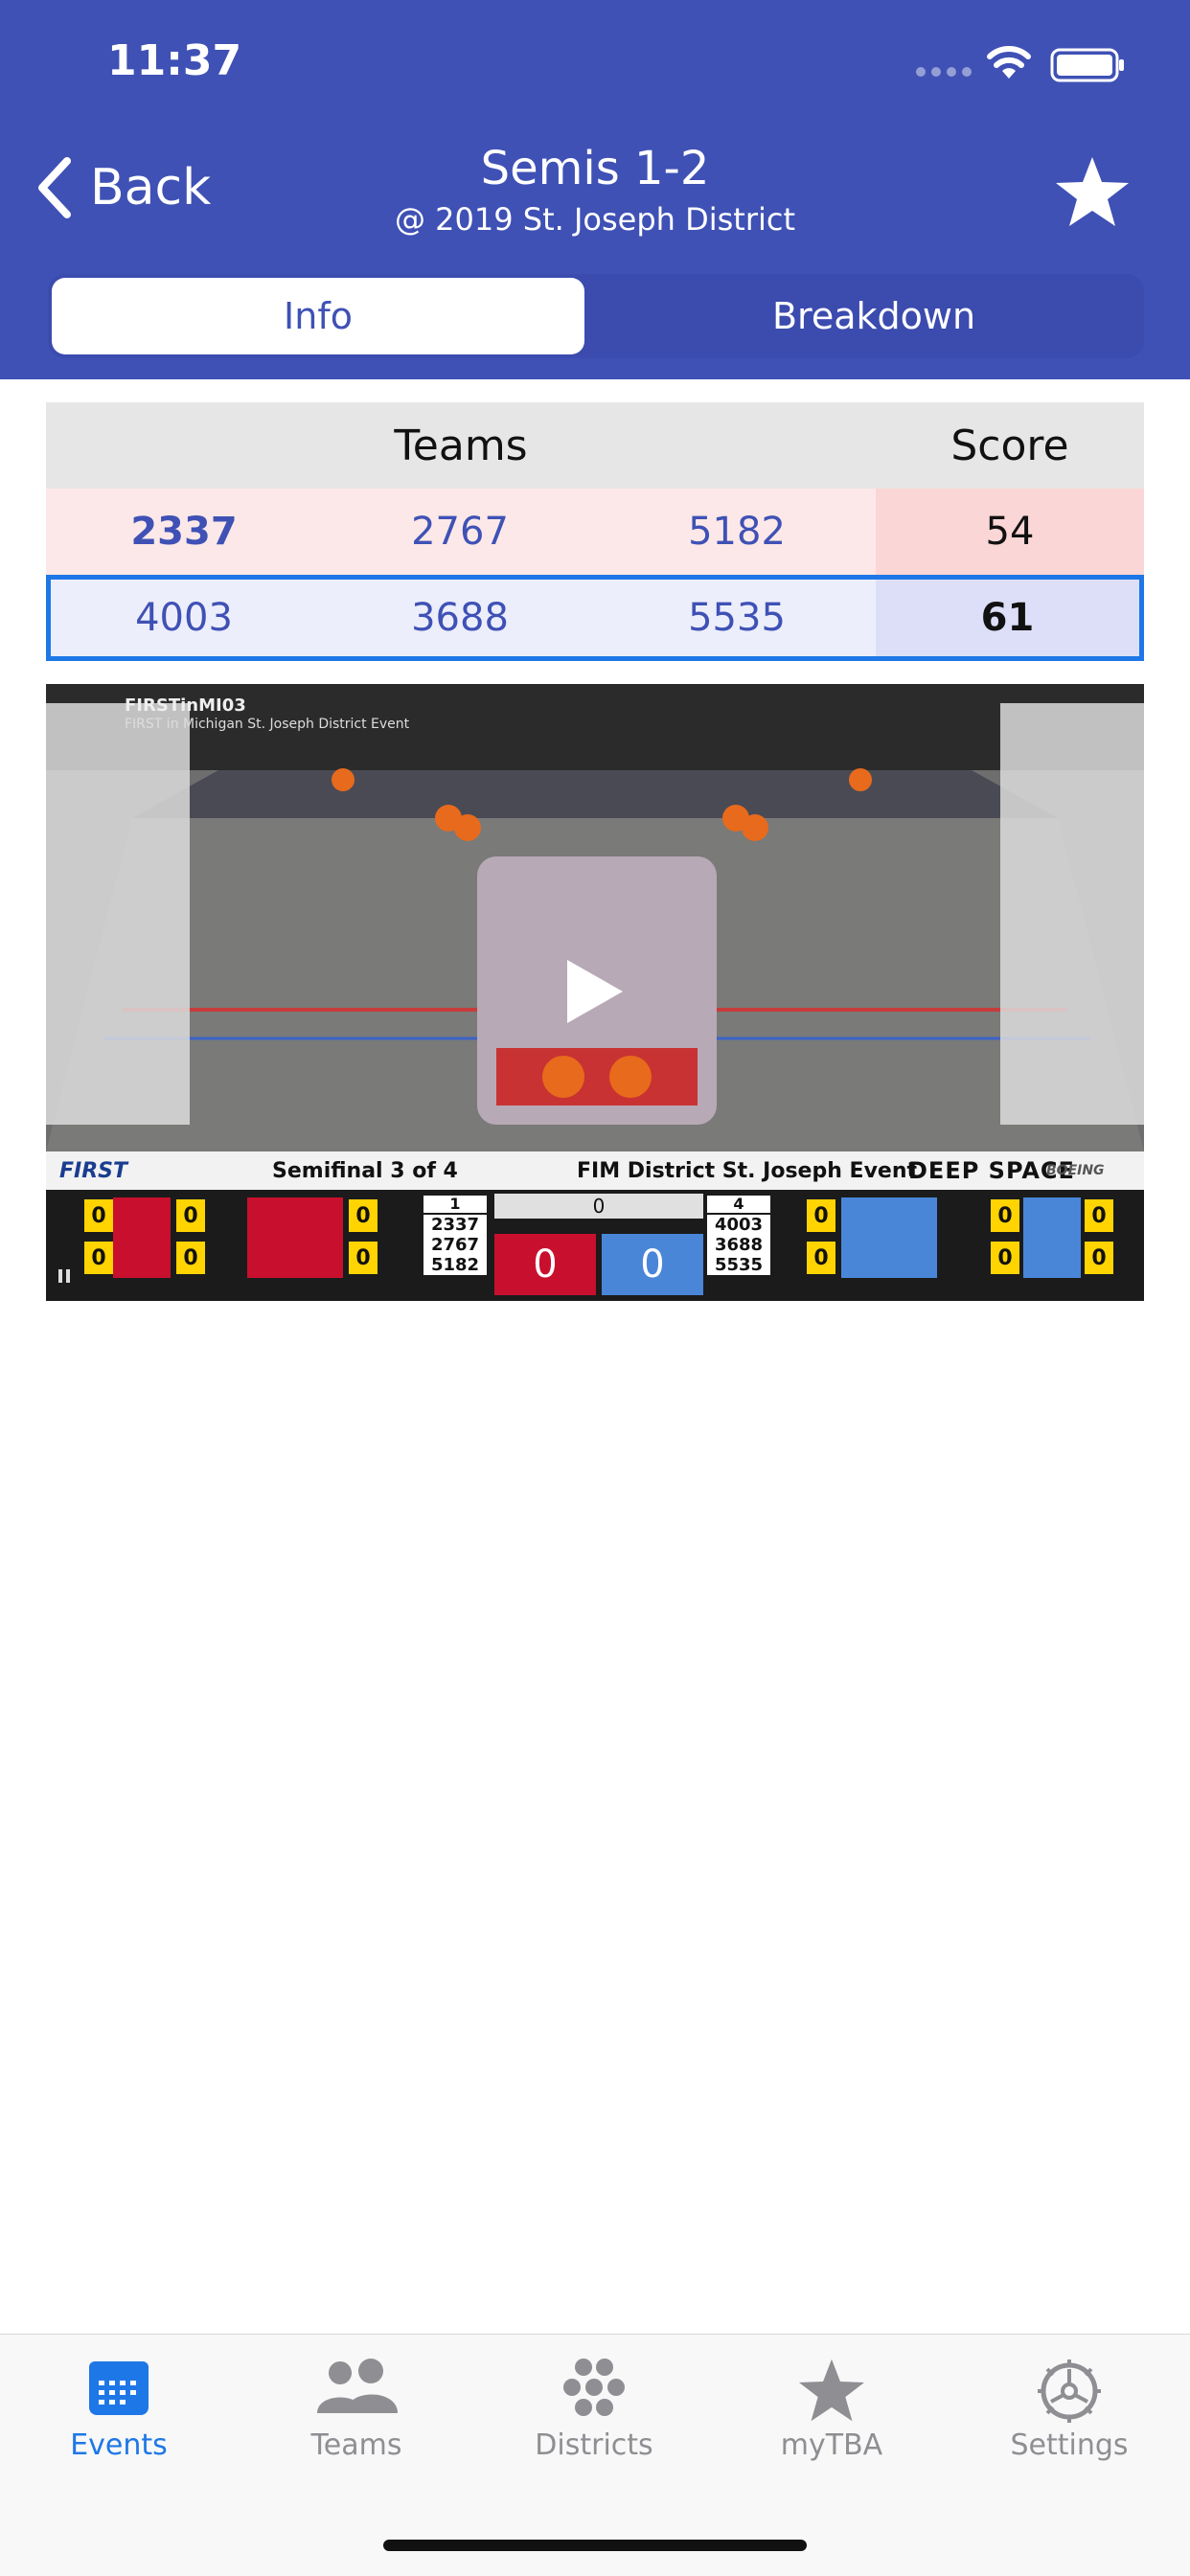 This screenshot has height=2576, width=1190. Describe the element at coordinates (1070, 2391) in the screenshot. I see `gear-icon` at that location.